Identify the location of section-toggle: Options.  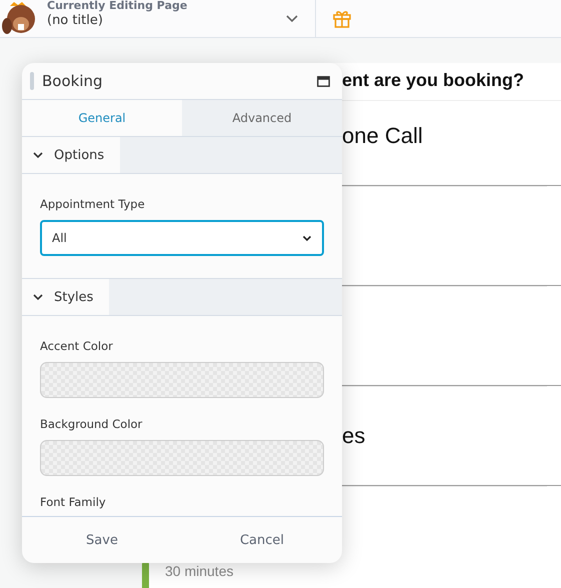
(71, 155).